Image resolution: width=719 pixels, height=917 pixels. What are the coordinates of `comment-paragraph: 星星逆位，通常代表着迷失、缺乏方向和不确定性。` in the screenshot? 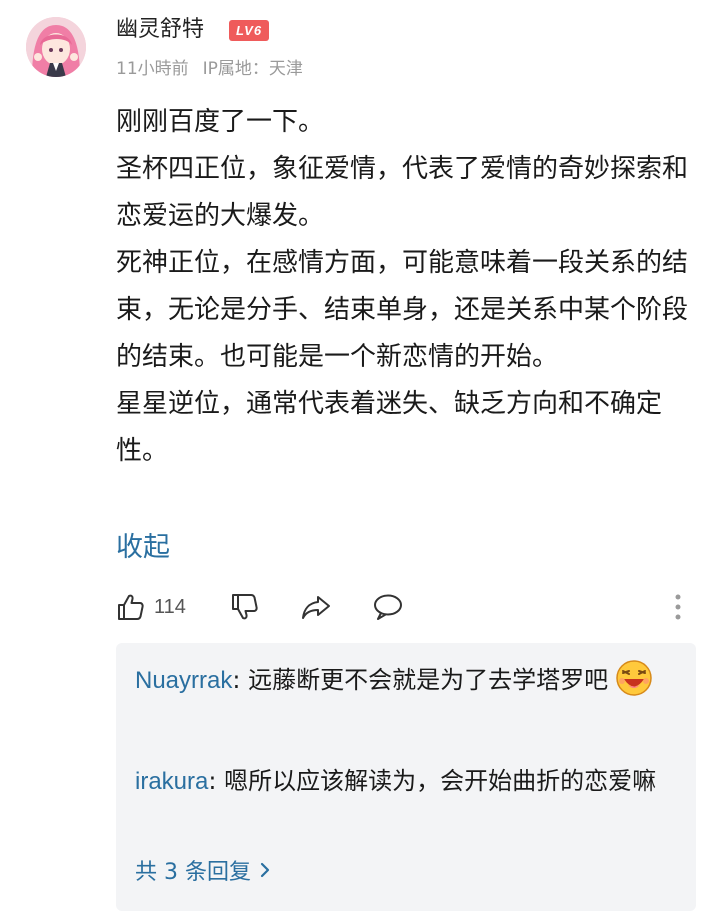 It's located at (389, 427).